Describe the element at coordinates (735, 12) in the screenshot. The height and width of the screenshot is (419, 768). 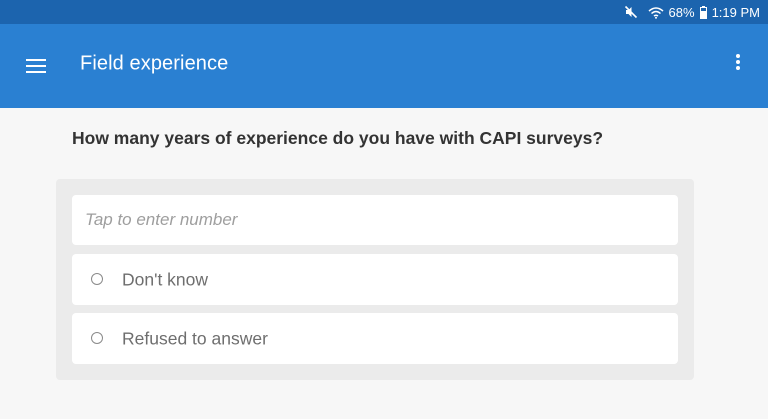
I see `status-time: 1:19 PM` at that location.